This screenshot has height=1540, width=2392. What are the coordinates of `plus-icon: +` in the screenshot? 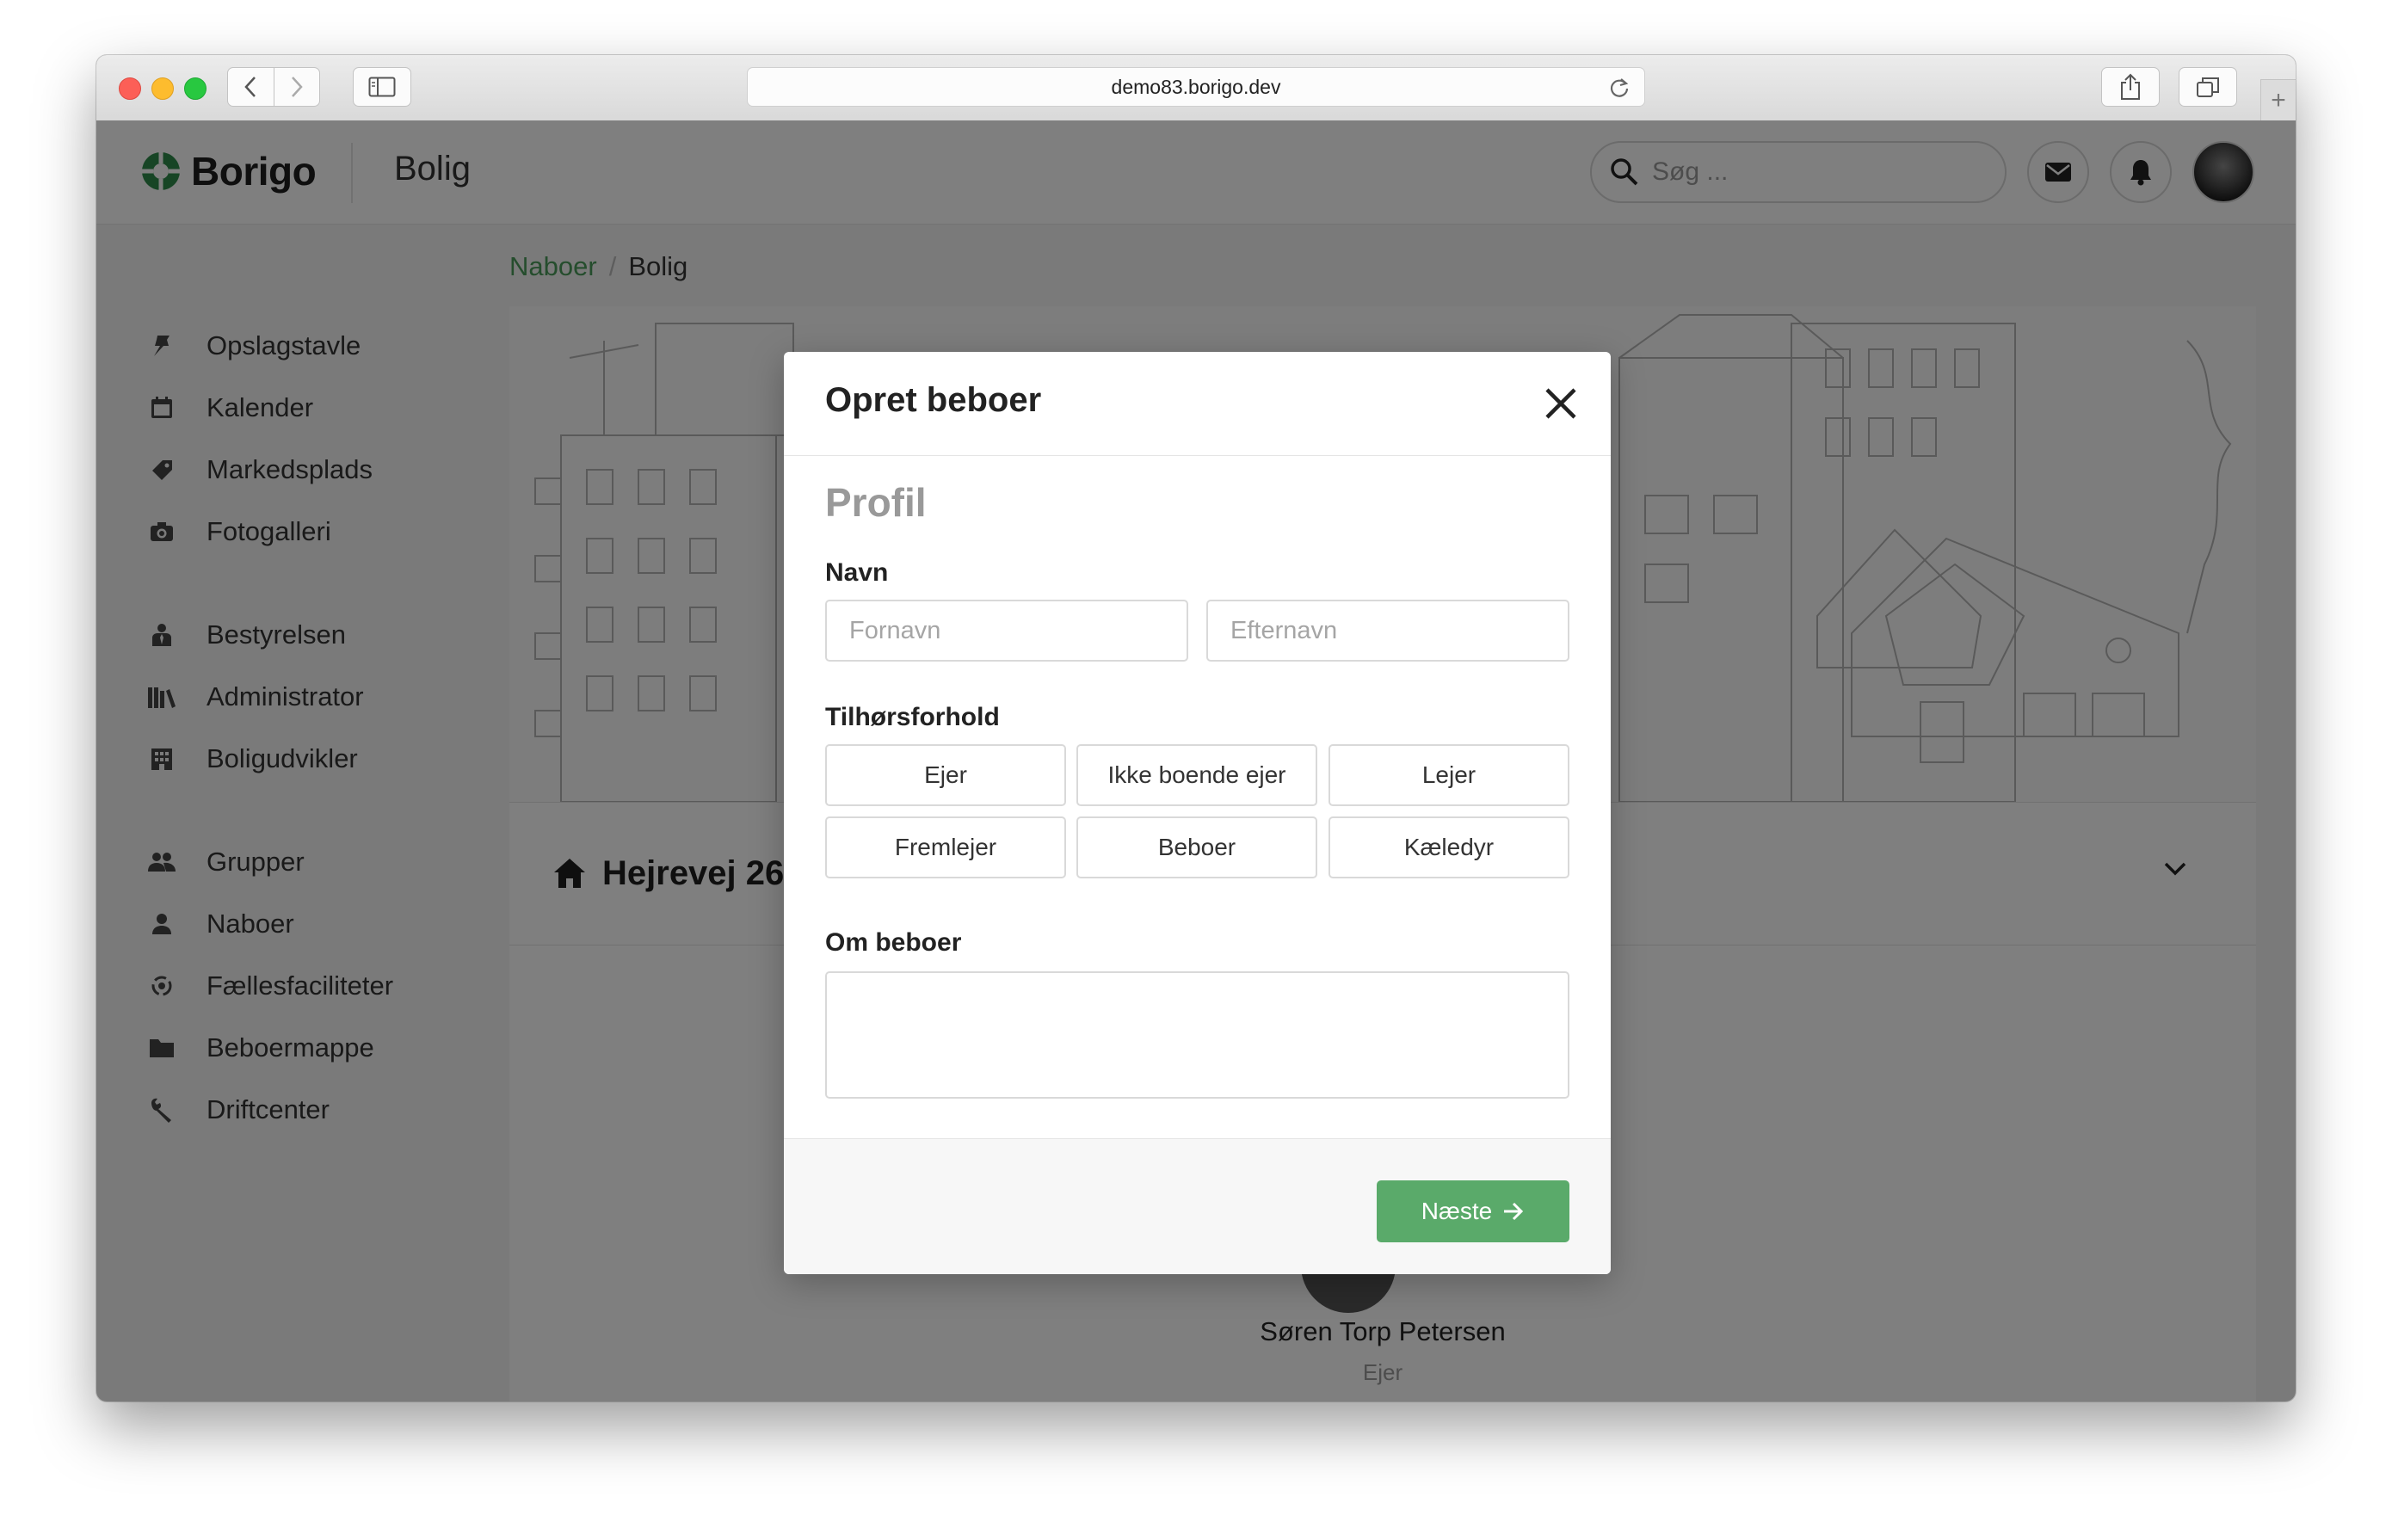 It's located at (2278, 100).